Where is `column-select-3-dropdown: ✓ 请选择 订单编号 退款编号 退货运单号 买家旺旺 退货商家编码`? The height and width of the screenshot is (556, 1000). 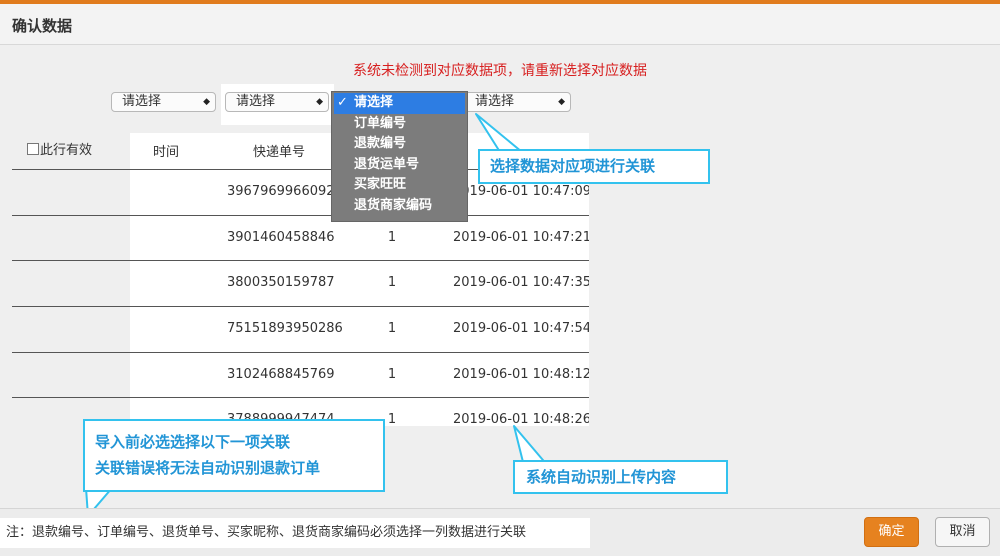
column-select-3-dropdown: ✓ 请选择 订单编号 退款编号 退货运单号 买家旺旺 退货商家编码 is located at coordinates (399, 156).